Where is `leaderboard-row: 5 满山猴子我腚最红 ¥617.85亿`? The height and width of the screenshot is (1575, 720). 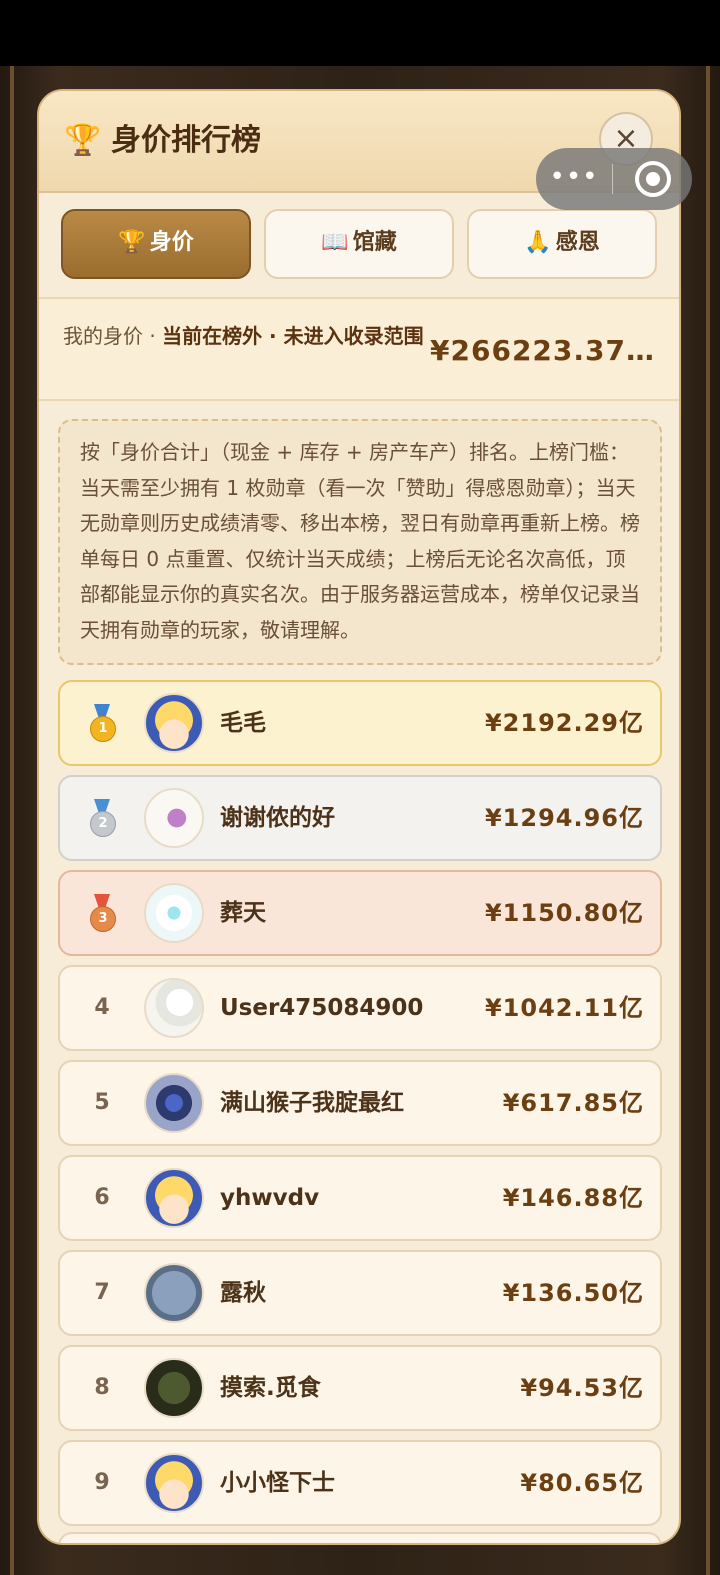 leaderboard-row: 5 满山猴子我腚最红 ¥617.85亿 is located at coordinates (360, 1103).